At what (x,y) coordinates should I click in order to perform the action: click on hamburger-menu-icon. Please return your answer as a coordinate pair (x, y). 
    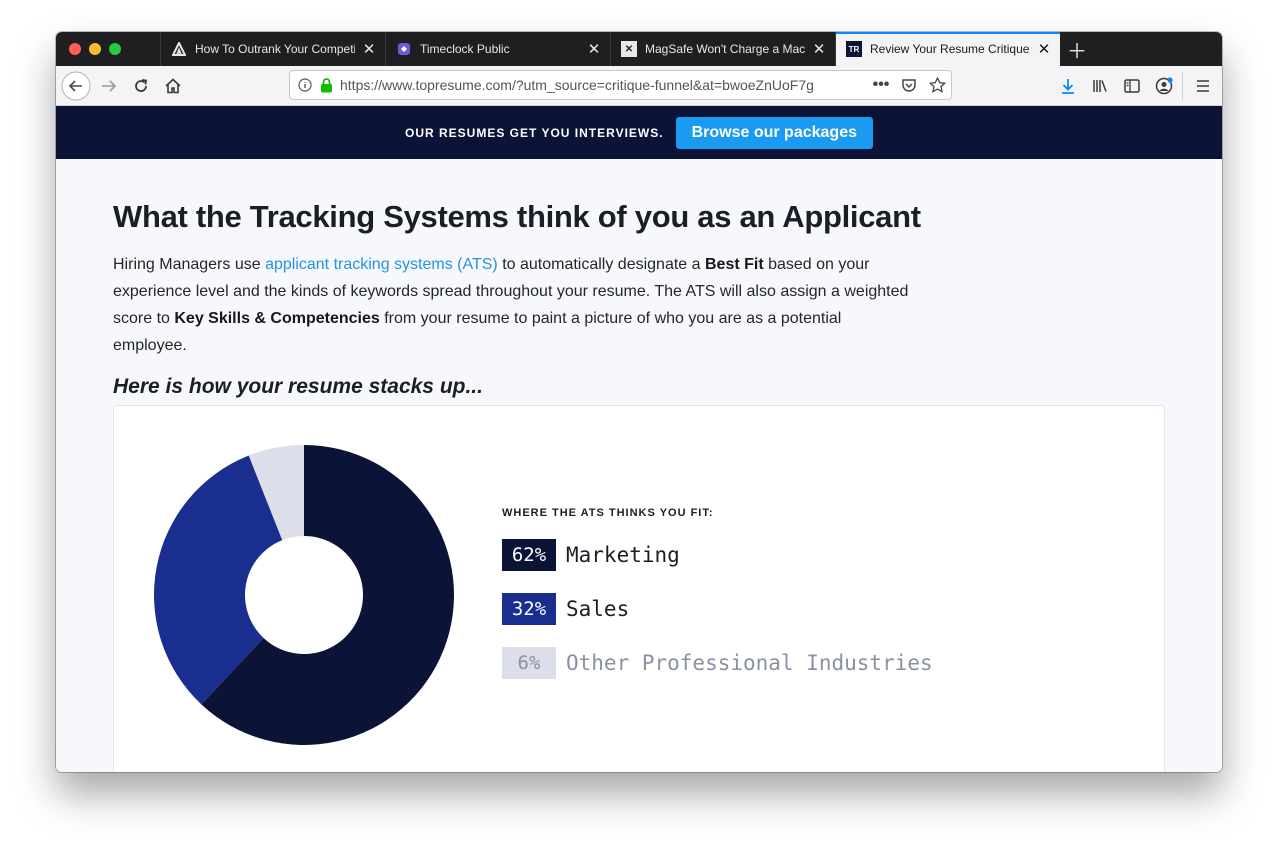
    Looking at the image, I should click on (1203, 86).